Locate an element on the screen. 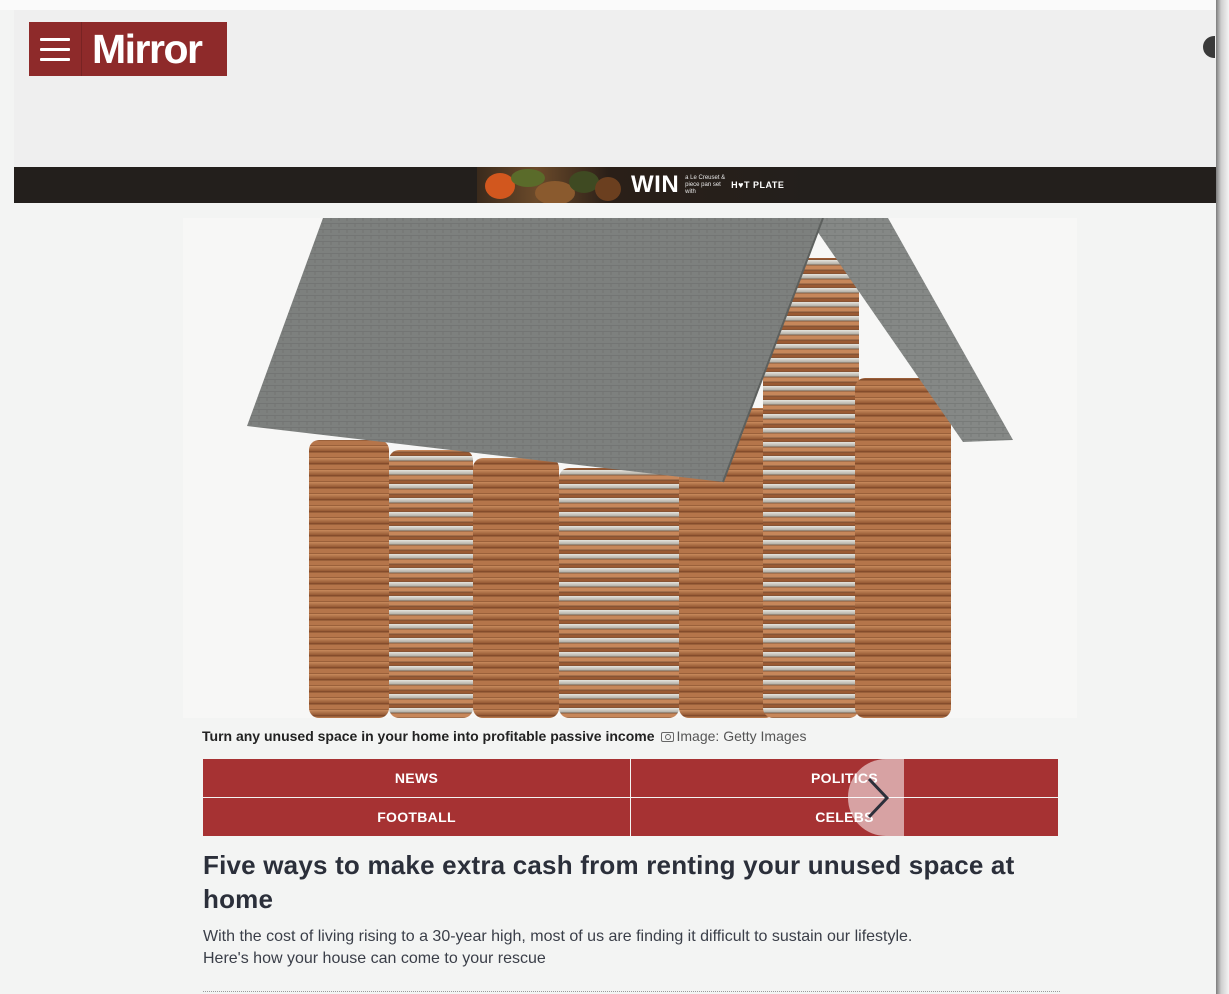 Image resolution: width=1229 pixels, height=994 pixels. ad-win-text: WIN is located at coordinates (655, 184).